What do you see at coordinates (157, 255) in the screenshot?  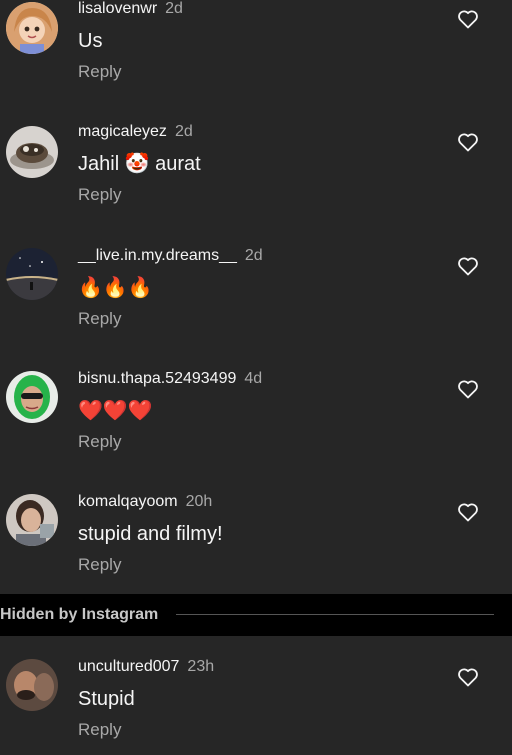 I see `comment-username: __live.in.my.dreams__` at bounding box center [157, 255].